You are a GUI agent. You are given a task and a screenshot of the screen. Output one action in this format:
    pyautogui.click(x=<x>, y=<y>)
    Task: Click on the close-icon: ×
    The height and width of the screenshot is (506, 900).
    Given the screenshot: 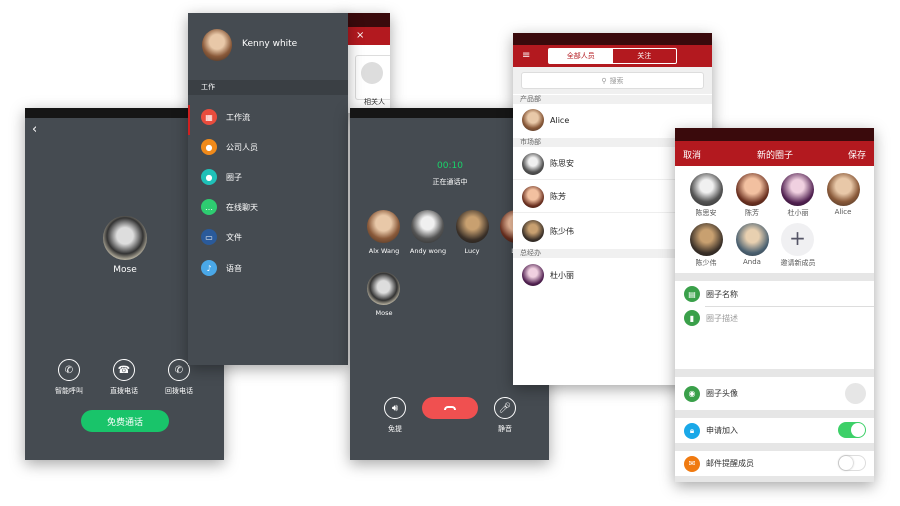 What is the action you would take?
    pyautogui.click(x=360, y=35)
    